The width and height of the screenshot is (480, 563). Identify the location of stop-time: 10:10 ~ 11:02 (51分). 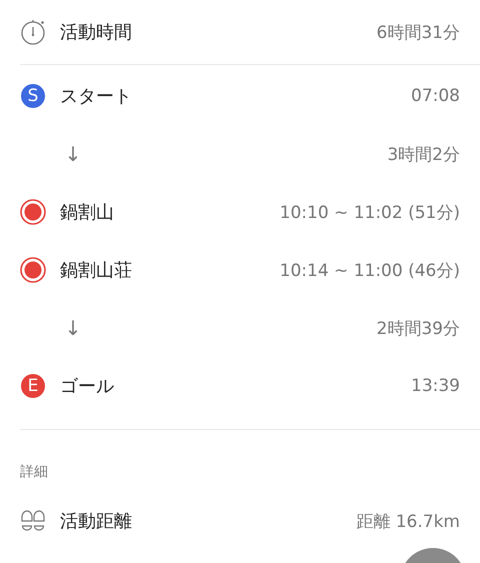
(370, 213).